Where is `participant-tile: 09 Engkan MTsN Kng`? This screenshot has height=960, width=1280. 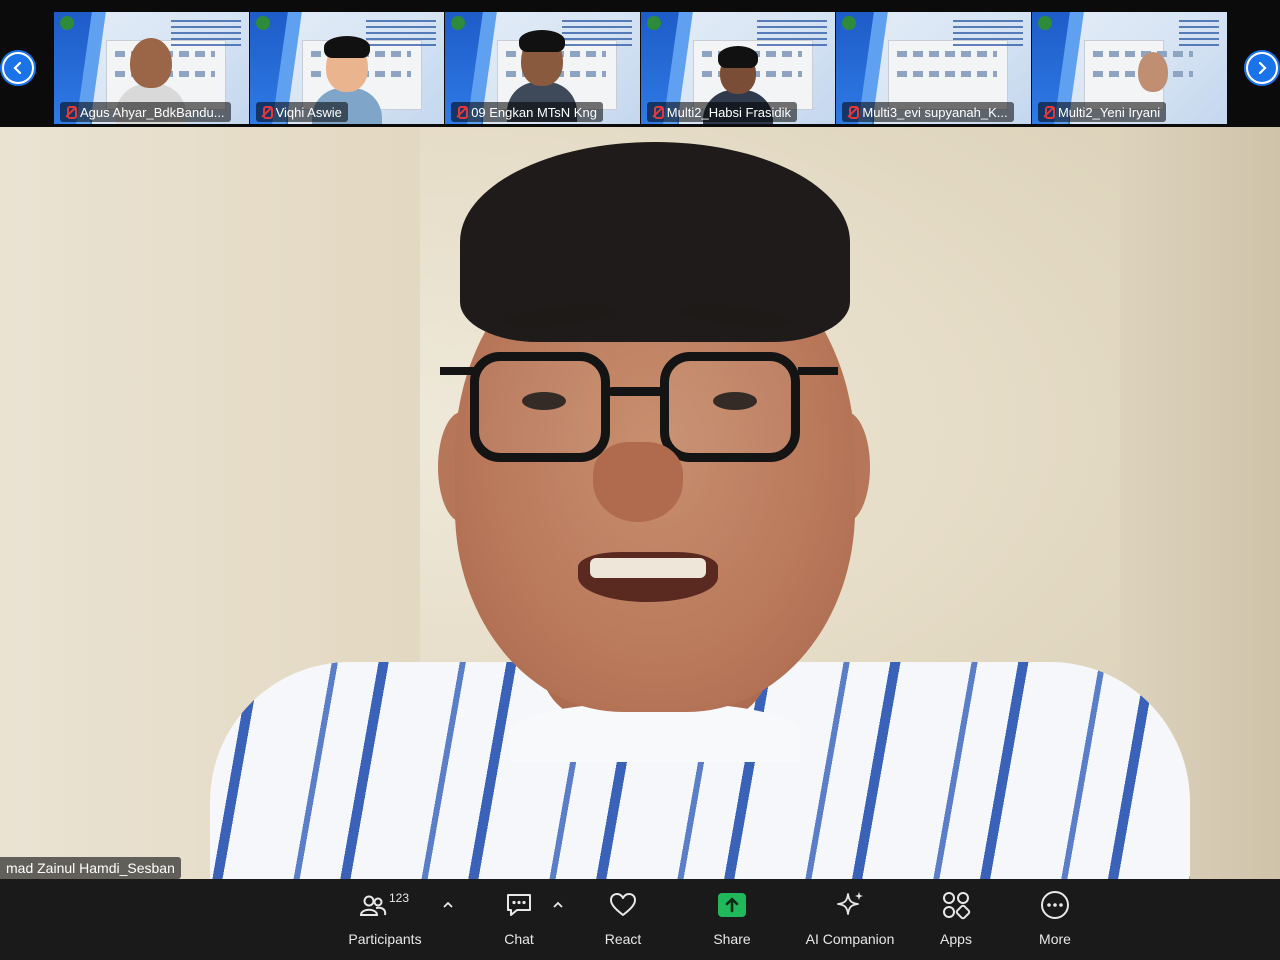
participant-tile: 09 Engkan MTsN Kng is located at coordinates (543, 68).